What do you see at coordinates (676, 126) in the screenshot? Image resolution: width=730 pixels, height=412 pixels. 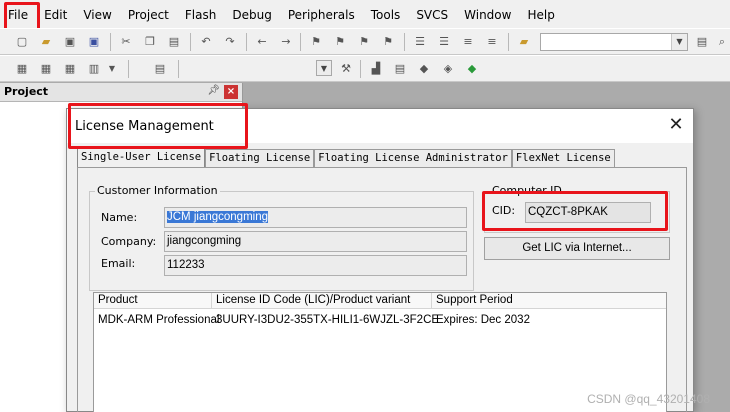 I see `close-icon: ✕` at bounding box center [676, 126].